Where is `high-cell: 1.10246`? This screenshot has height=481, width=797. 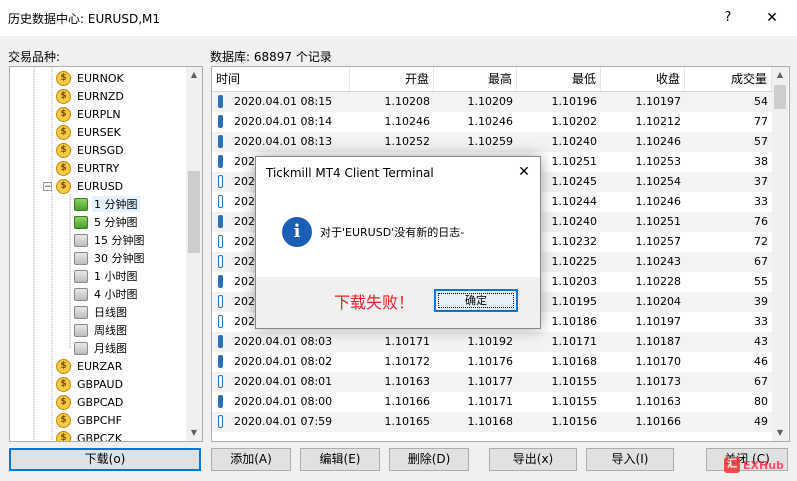 high-cell: 1.10246 is located at coordinates (490, 121).